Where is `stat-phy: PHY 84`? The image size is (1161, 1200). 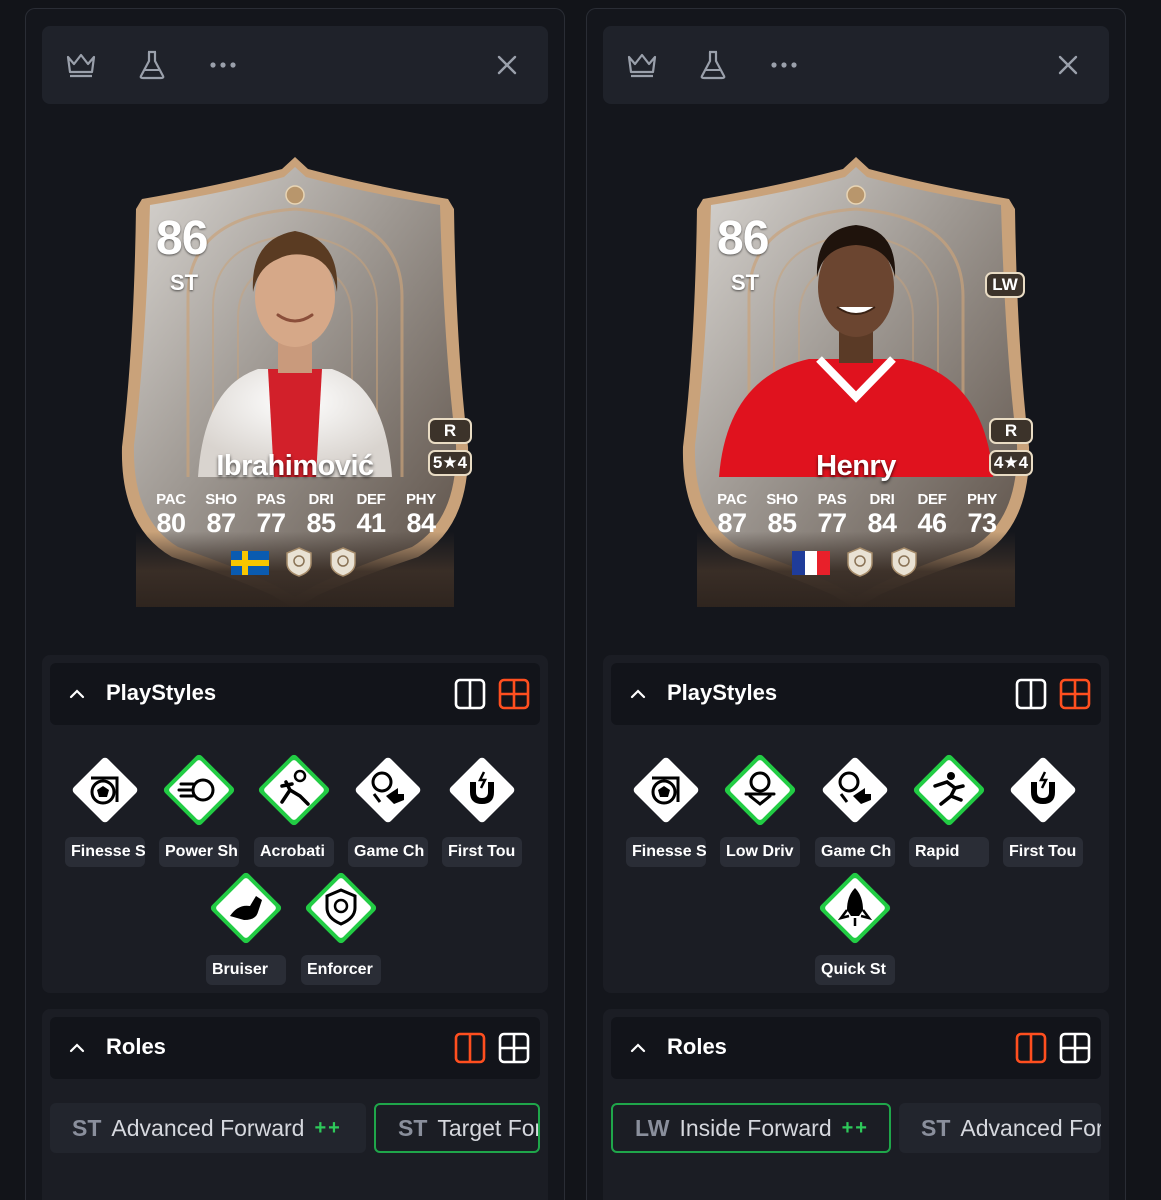 stat-phy: PHY 84 is located at coordinates (421, 514).